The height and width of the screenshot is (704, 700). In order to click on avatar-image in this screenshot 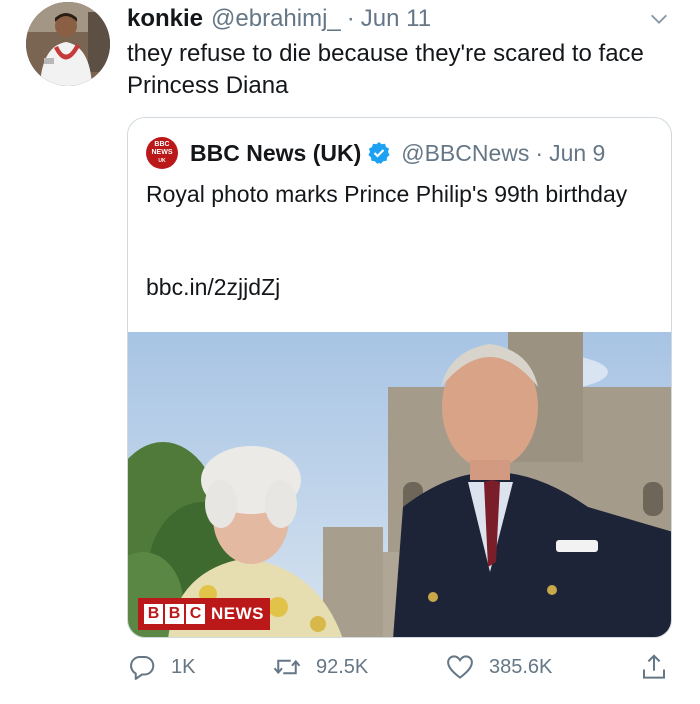, I will do `click(68, 44)`.